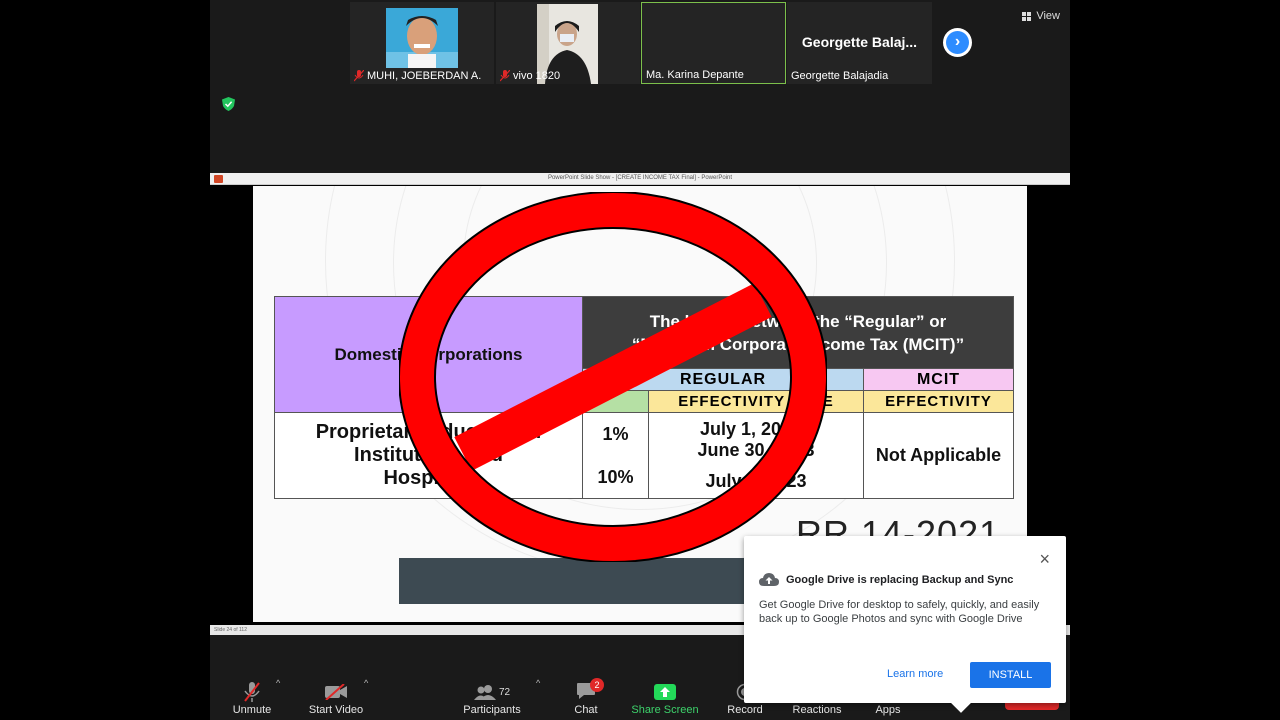  I want to click on participant-tile: Georgette Balaj... Georgette Balajadia, so click(859, 43).